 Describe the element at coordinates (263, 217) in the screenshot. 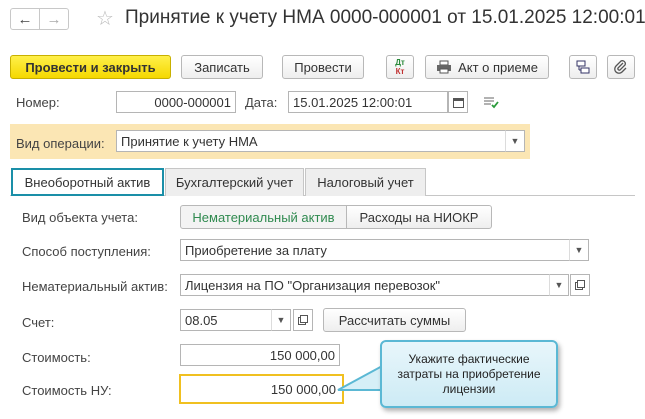

I see `object-type-intangible-button: Нематериальный актив` at that location.